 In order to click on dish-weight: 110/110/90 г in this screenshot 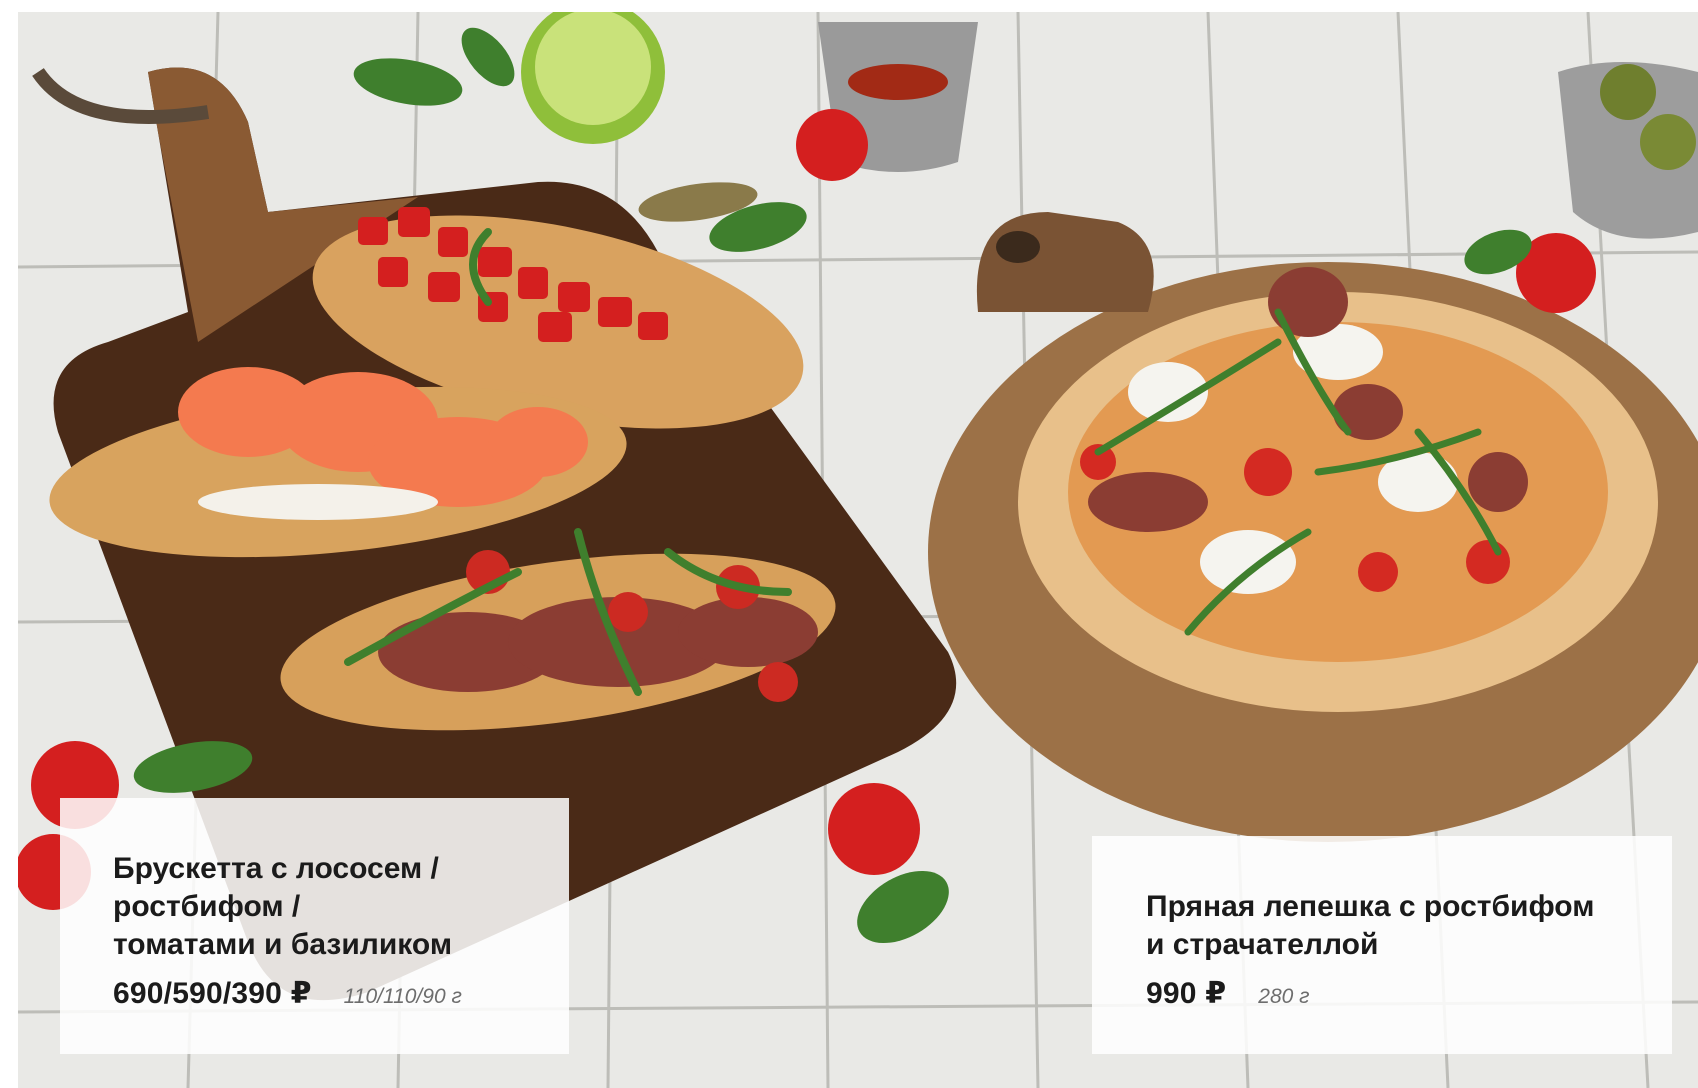, I will do `click(402, 996)`.